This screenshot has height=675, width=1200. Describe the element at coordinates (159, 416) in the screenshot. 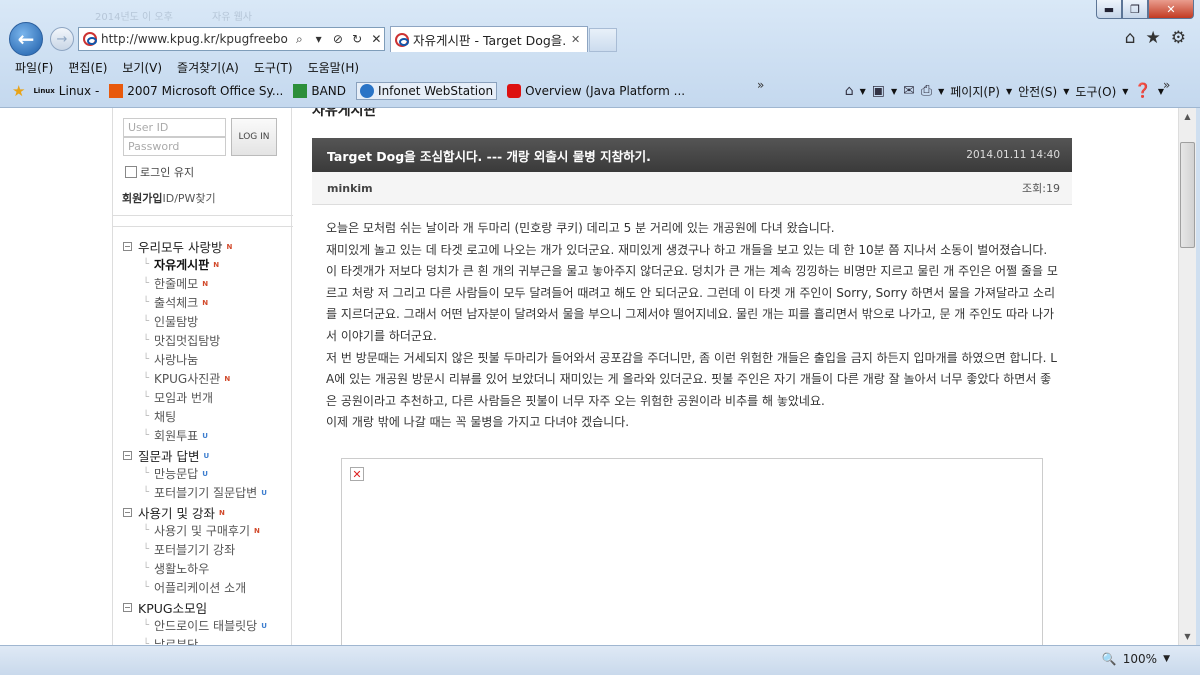

I see `sidebar-item-chat: └ 채팅` at that location.